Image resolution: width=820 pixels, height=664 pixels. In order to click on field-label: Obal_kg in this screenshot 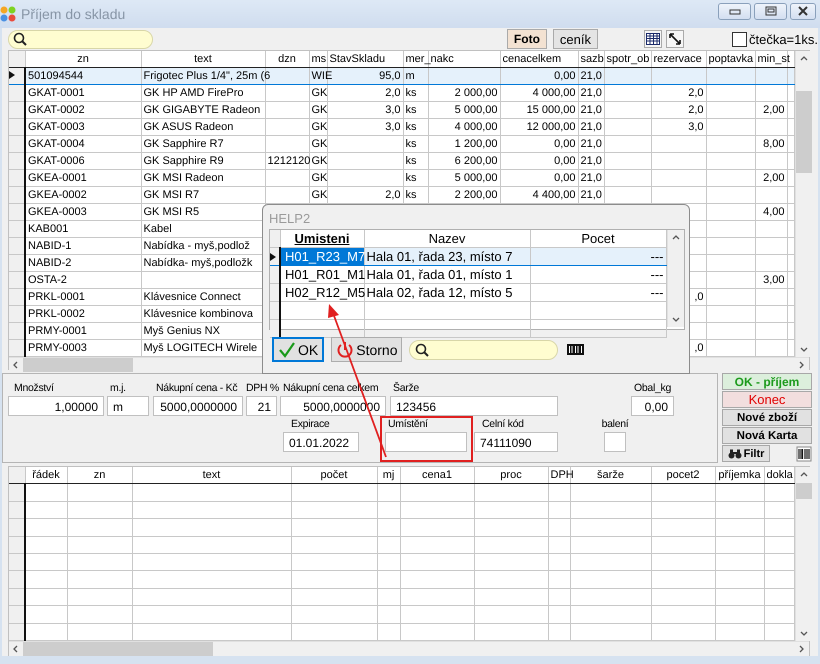, I will do `click(652, 389)`.